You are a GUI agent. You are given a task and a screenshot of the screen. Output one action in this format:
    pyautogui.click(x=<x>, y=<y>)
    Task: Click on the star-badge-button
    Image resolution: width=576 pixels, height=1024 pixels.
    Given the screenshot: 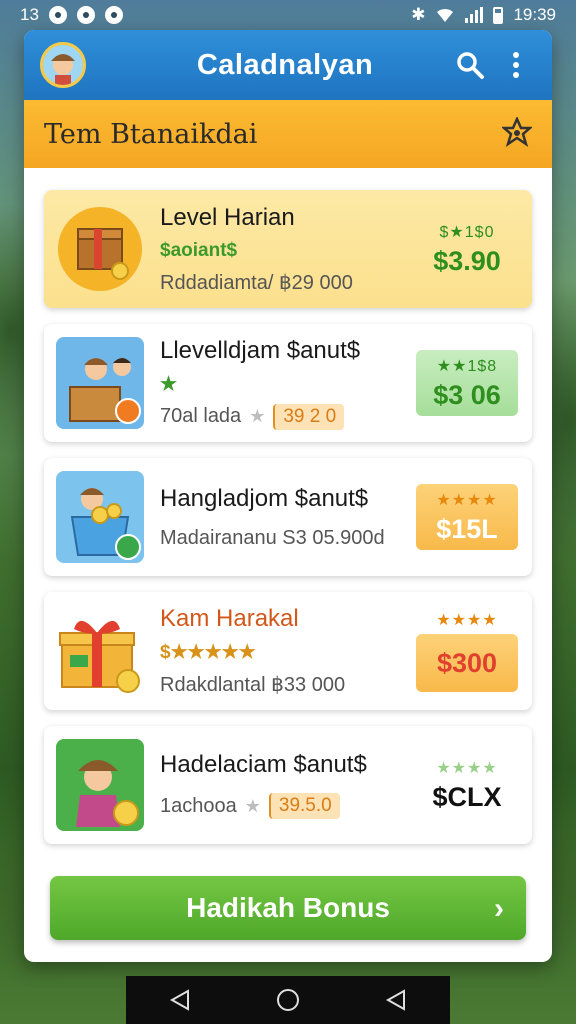 What is the action you would take?
    pyautogui.click(x=517, y=133)
    